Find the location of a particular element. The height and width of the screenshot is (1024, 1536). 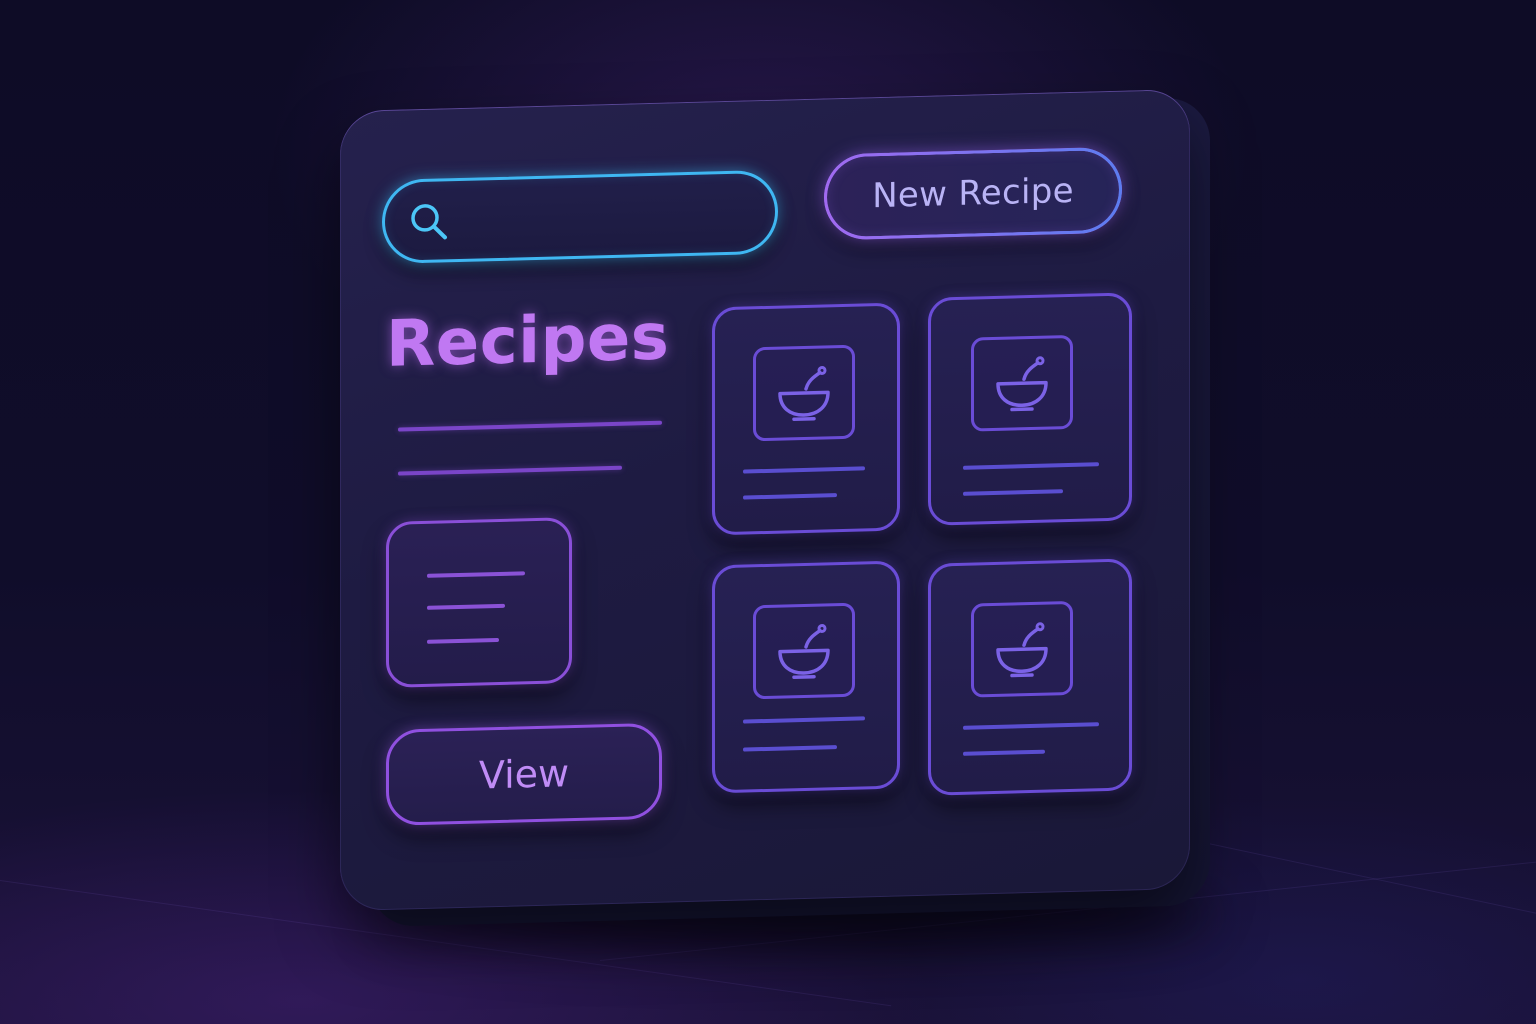

search-bar is located at coordinates (580, 217).